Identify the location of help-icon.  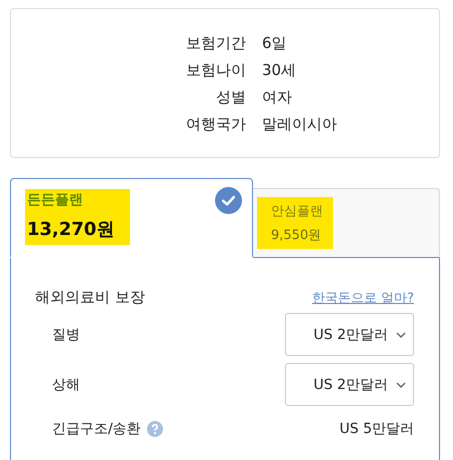
(154, 429).